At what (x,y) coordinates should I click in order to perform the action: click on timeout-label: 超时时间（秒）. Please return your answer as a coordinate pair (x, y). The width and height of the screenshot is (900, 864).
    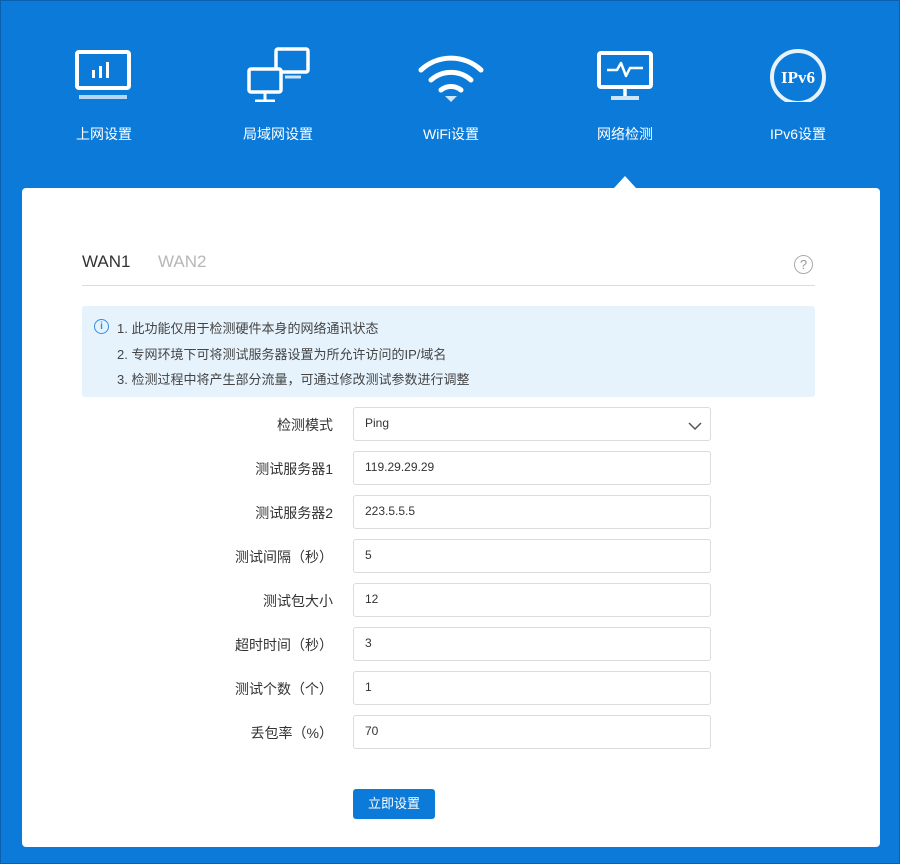
    Looking at the image, I should click on (284, 645).